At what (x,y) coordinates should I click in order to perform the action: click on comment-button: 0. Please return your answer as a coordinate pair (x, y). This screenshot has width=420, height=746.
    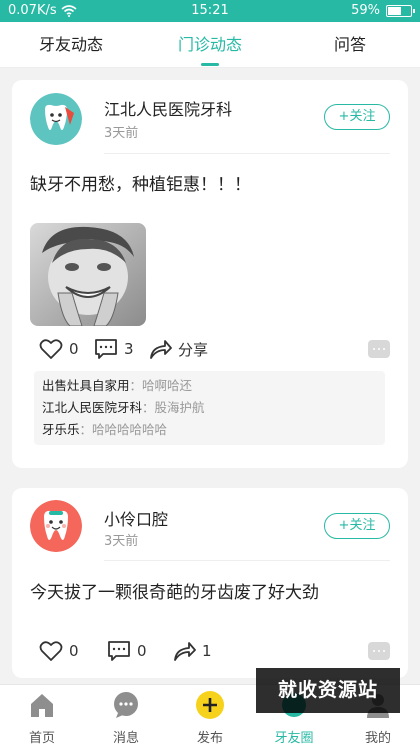
    Looking at the image, I should click on (127, 651).